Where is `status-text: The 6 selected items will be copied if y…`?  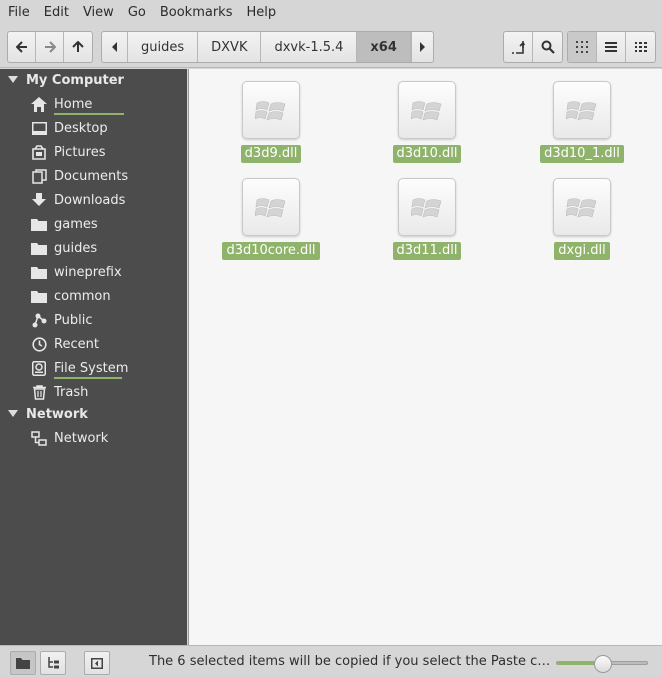 status-text: The 6 selected items will be copied if y… is located at coordinates (350, 661).